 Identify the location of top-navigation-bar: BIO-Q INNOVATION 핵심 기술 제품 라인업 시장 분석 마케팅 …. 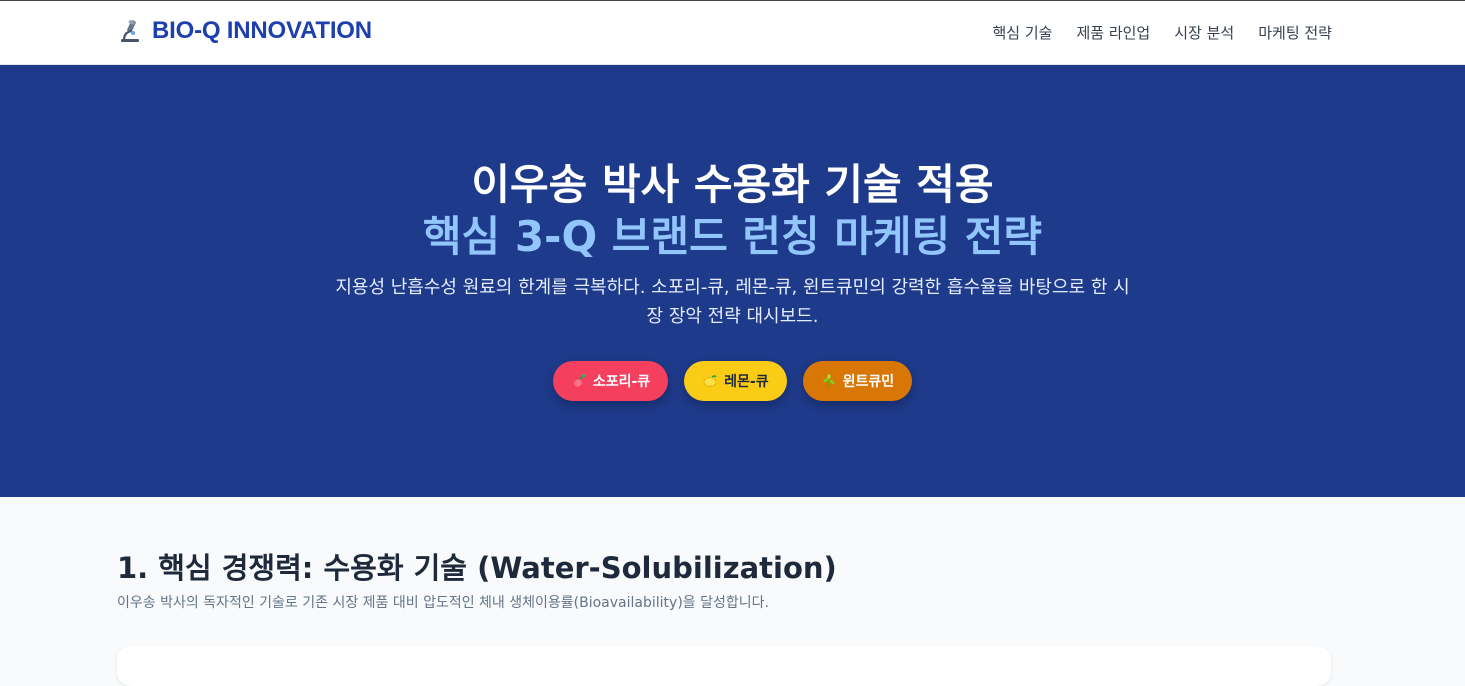
(732, 32).